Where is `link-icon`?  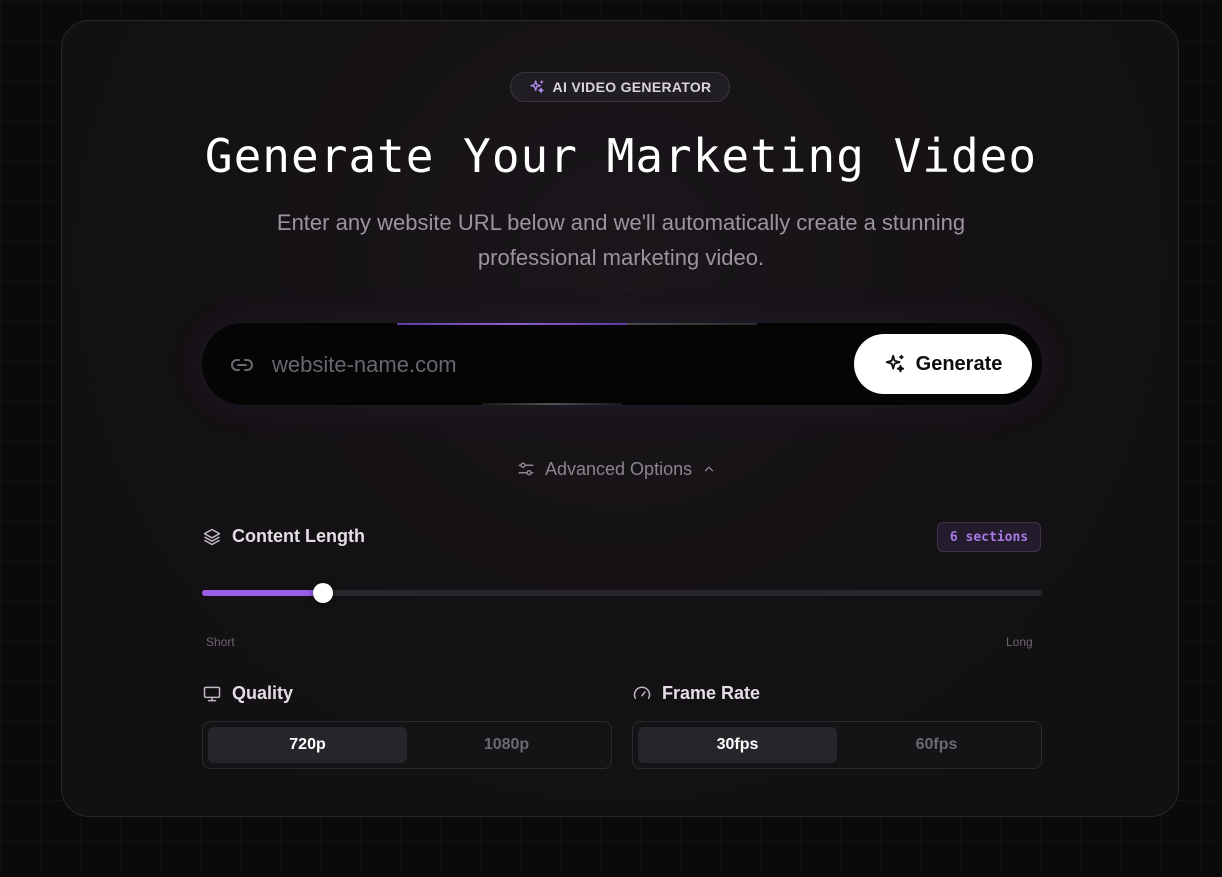 link-icon is located at coordinates (242, 365).